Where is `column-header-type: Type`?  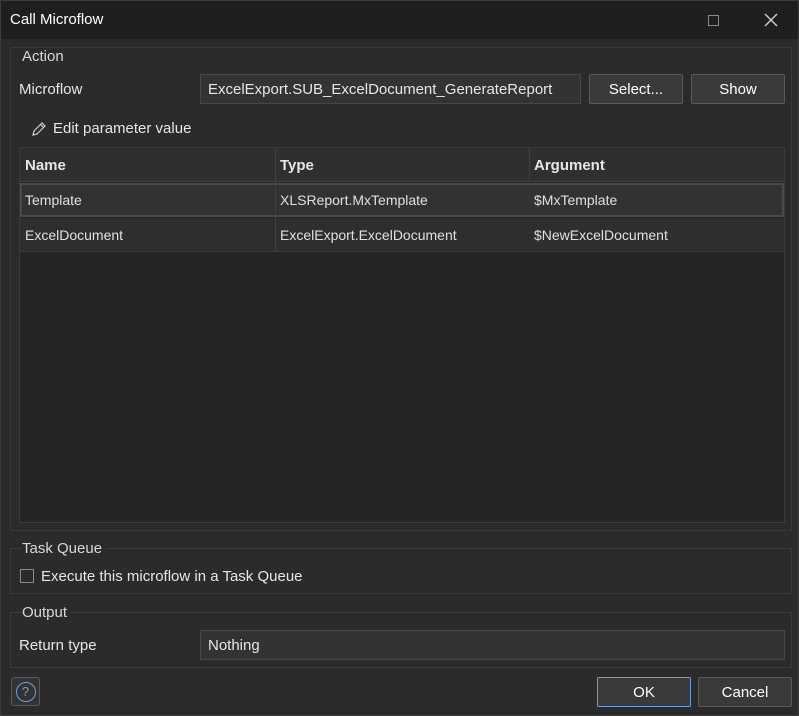 column-header-type: Type is located at coordinates (297, 165).